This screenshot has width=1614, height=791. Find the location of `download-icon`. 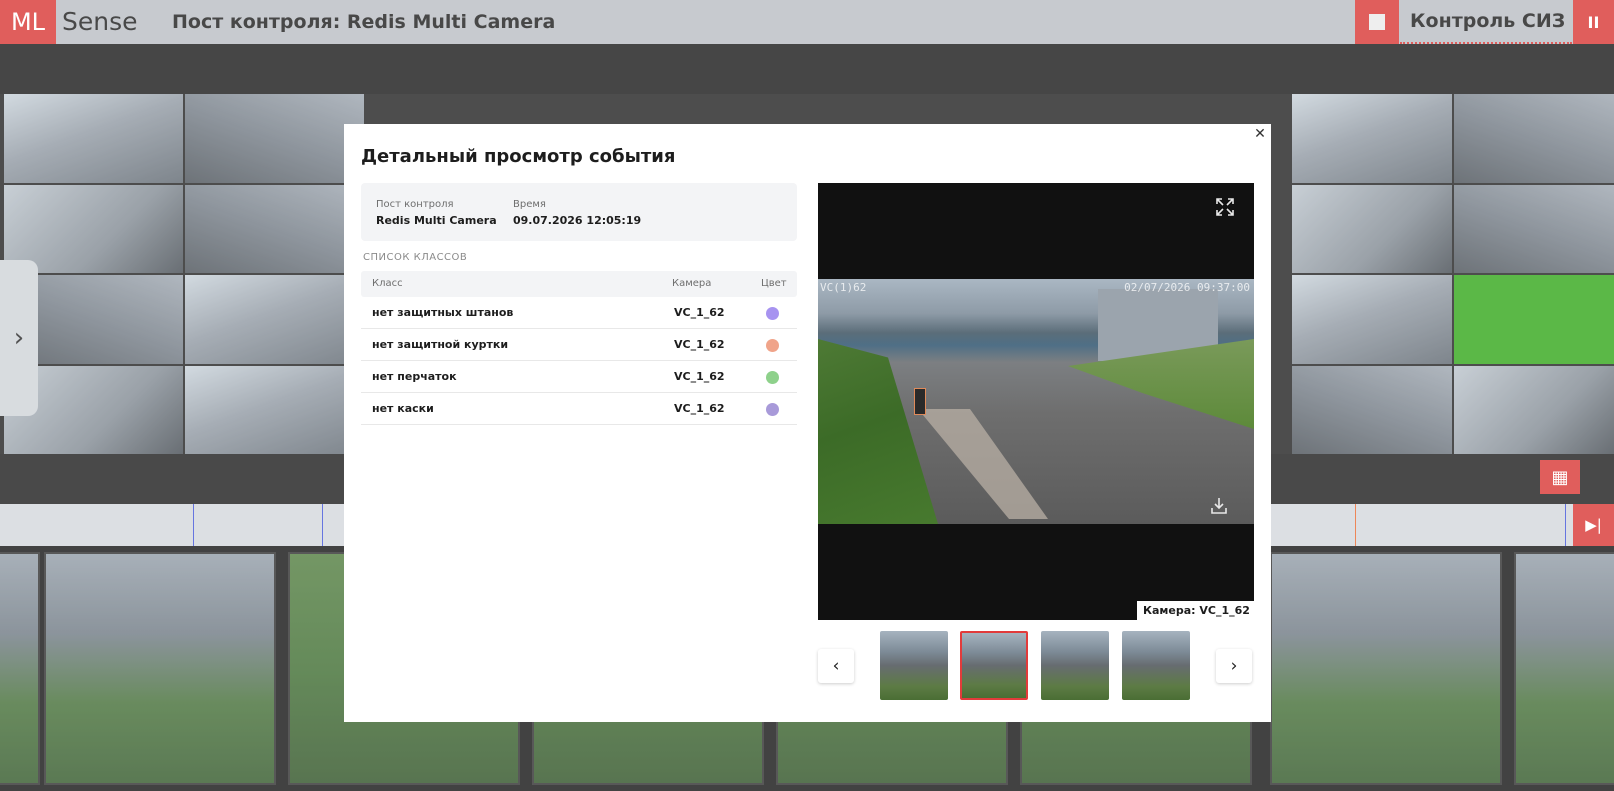

download-icon is located at coordinates (1219, 506).